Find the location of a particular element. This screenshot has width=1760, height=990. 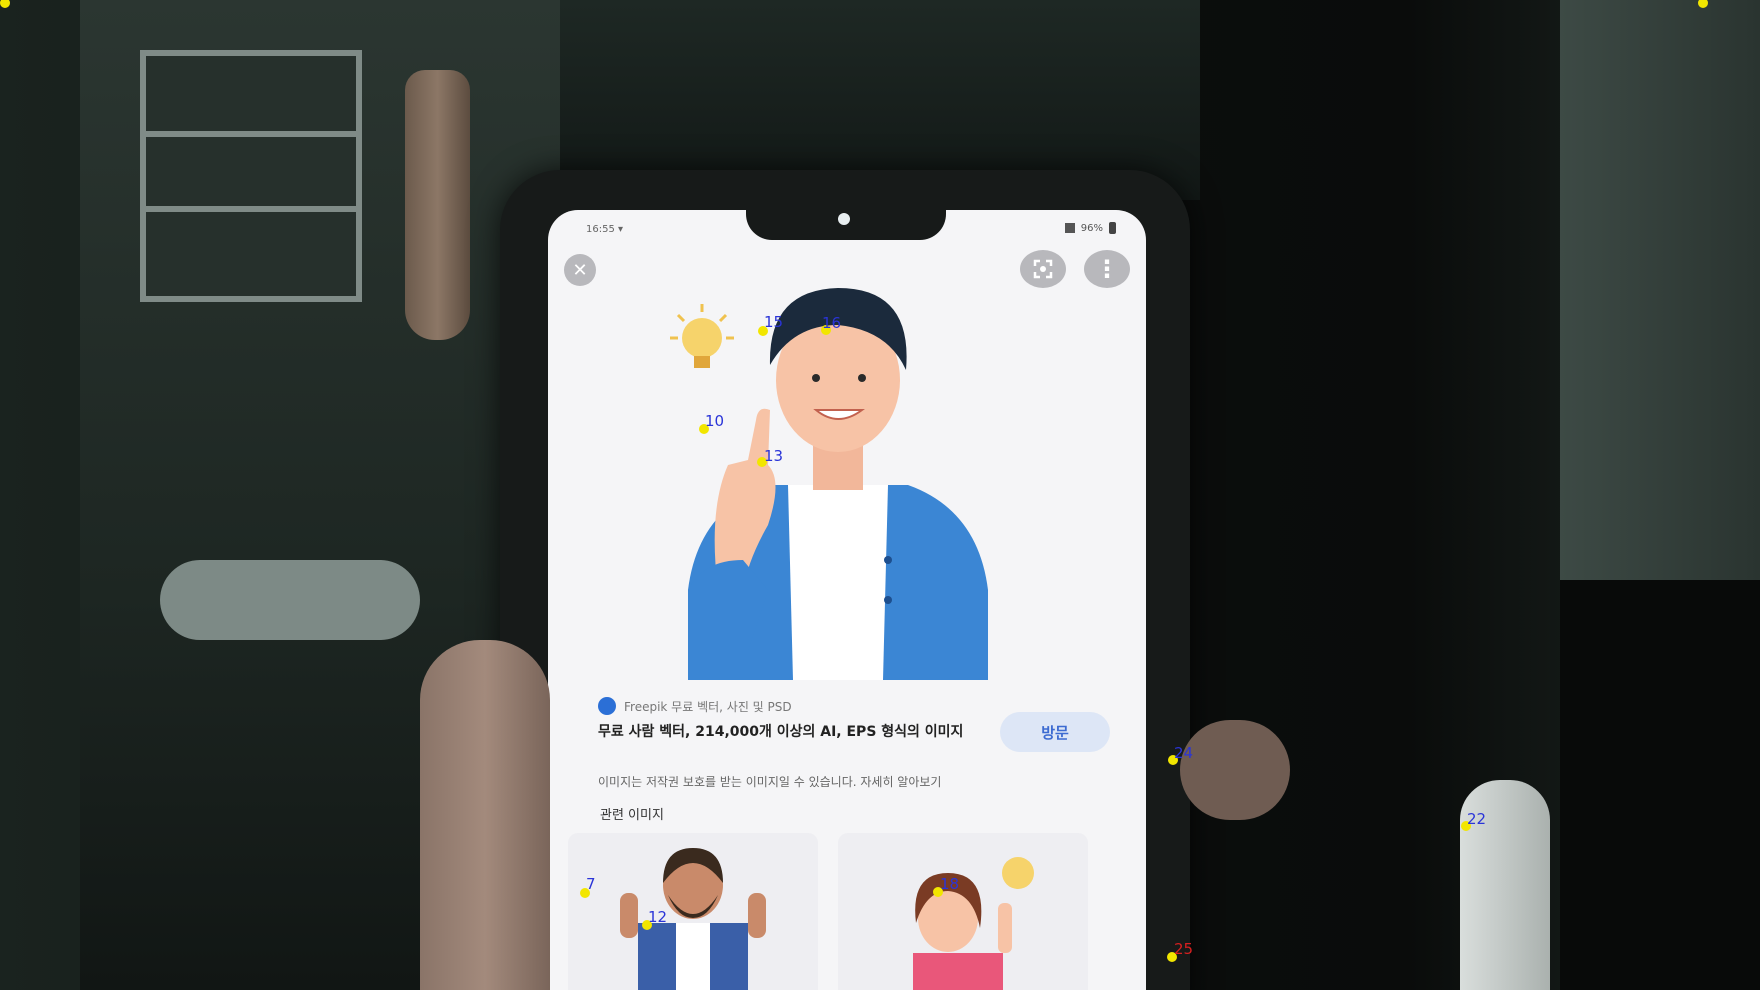

related-images-heading: 관련 이미지 is located at coordinates (632, 815).